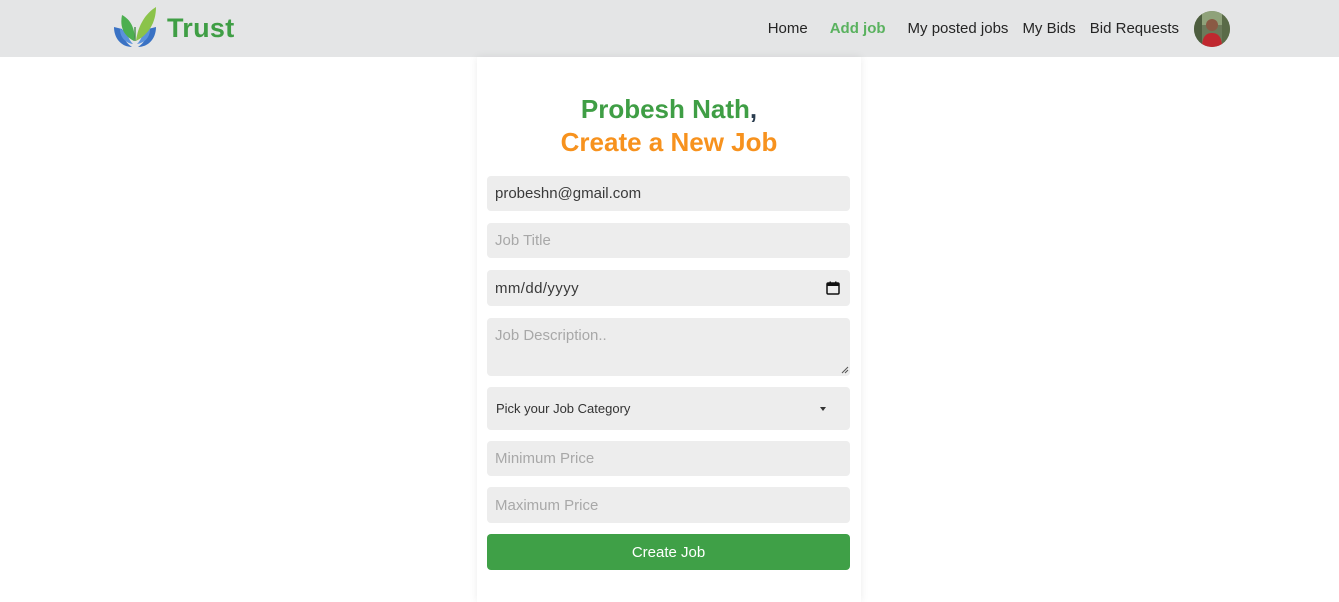 The height and width of the screenshot is (602, 1339). I want to click on brand-name: Trust, so click(201, 27).